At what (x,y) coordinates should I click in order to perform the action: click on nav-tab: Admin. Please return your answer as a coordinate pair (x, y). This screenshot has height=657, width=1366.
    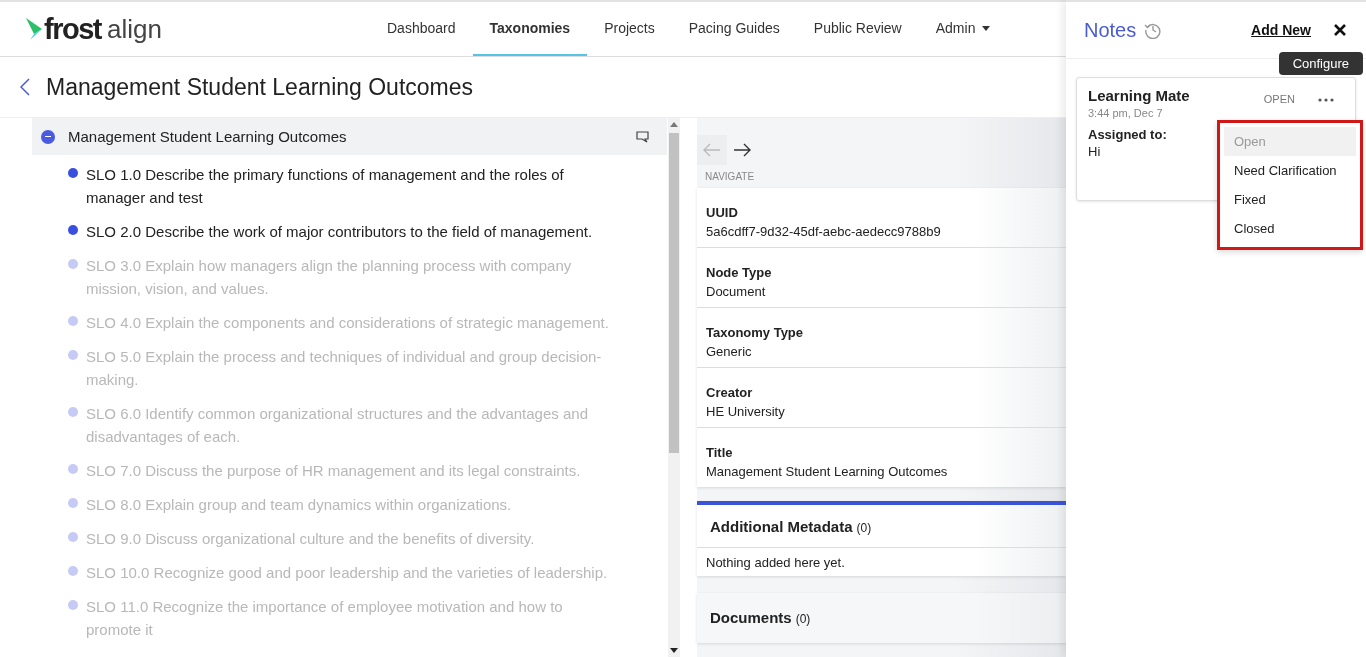
    Looking at the image, I should click on (963, 29).